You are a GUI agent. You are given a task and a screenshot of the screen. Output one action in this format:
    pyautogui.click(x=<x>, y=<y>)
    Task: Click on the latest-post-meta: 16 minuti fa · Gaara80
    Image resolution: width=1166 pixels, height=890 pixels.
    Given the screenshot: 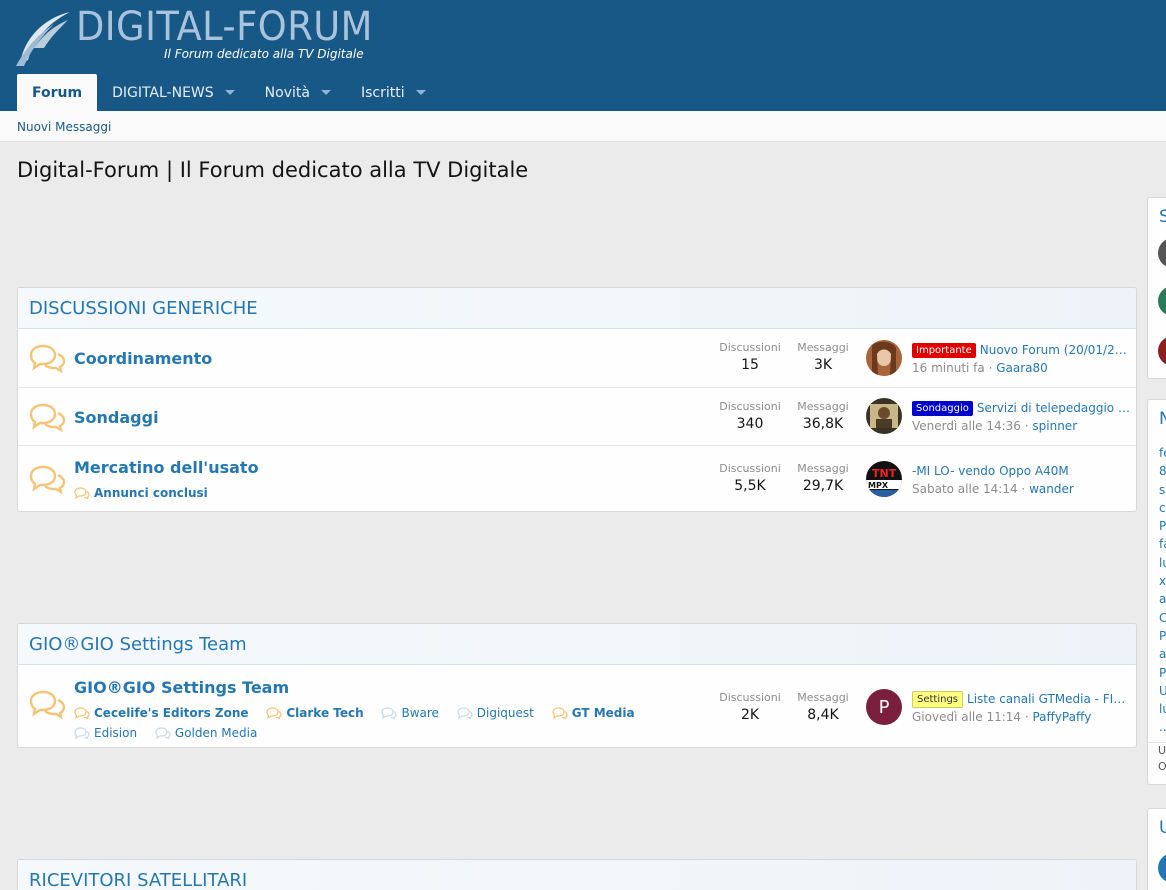 What is the action you would take?
    pyautogui.click(x=980, y=368)
    